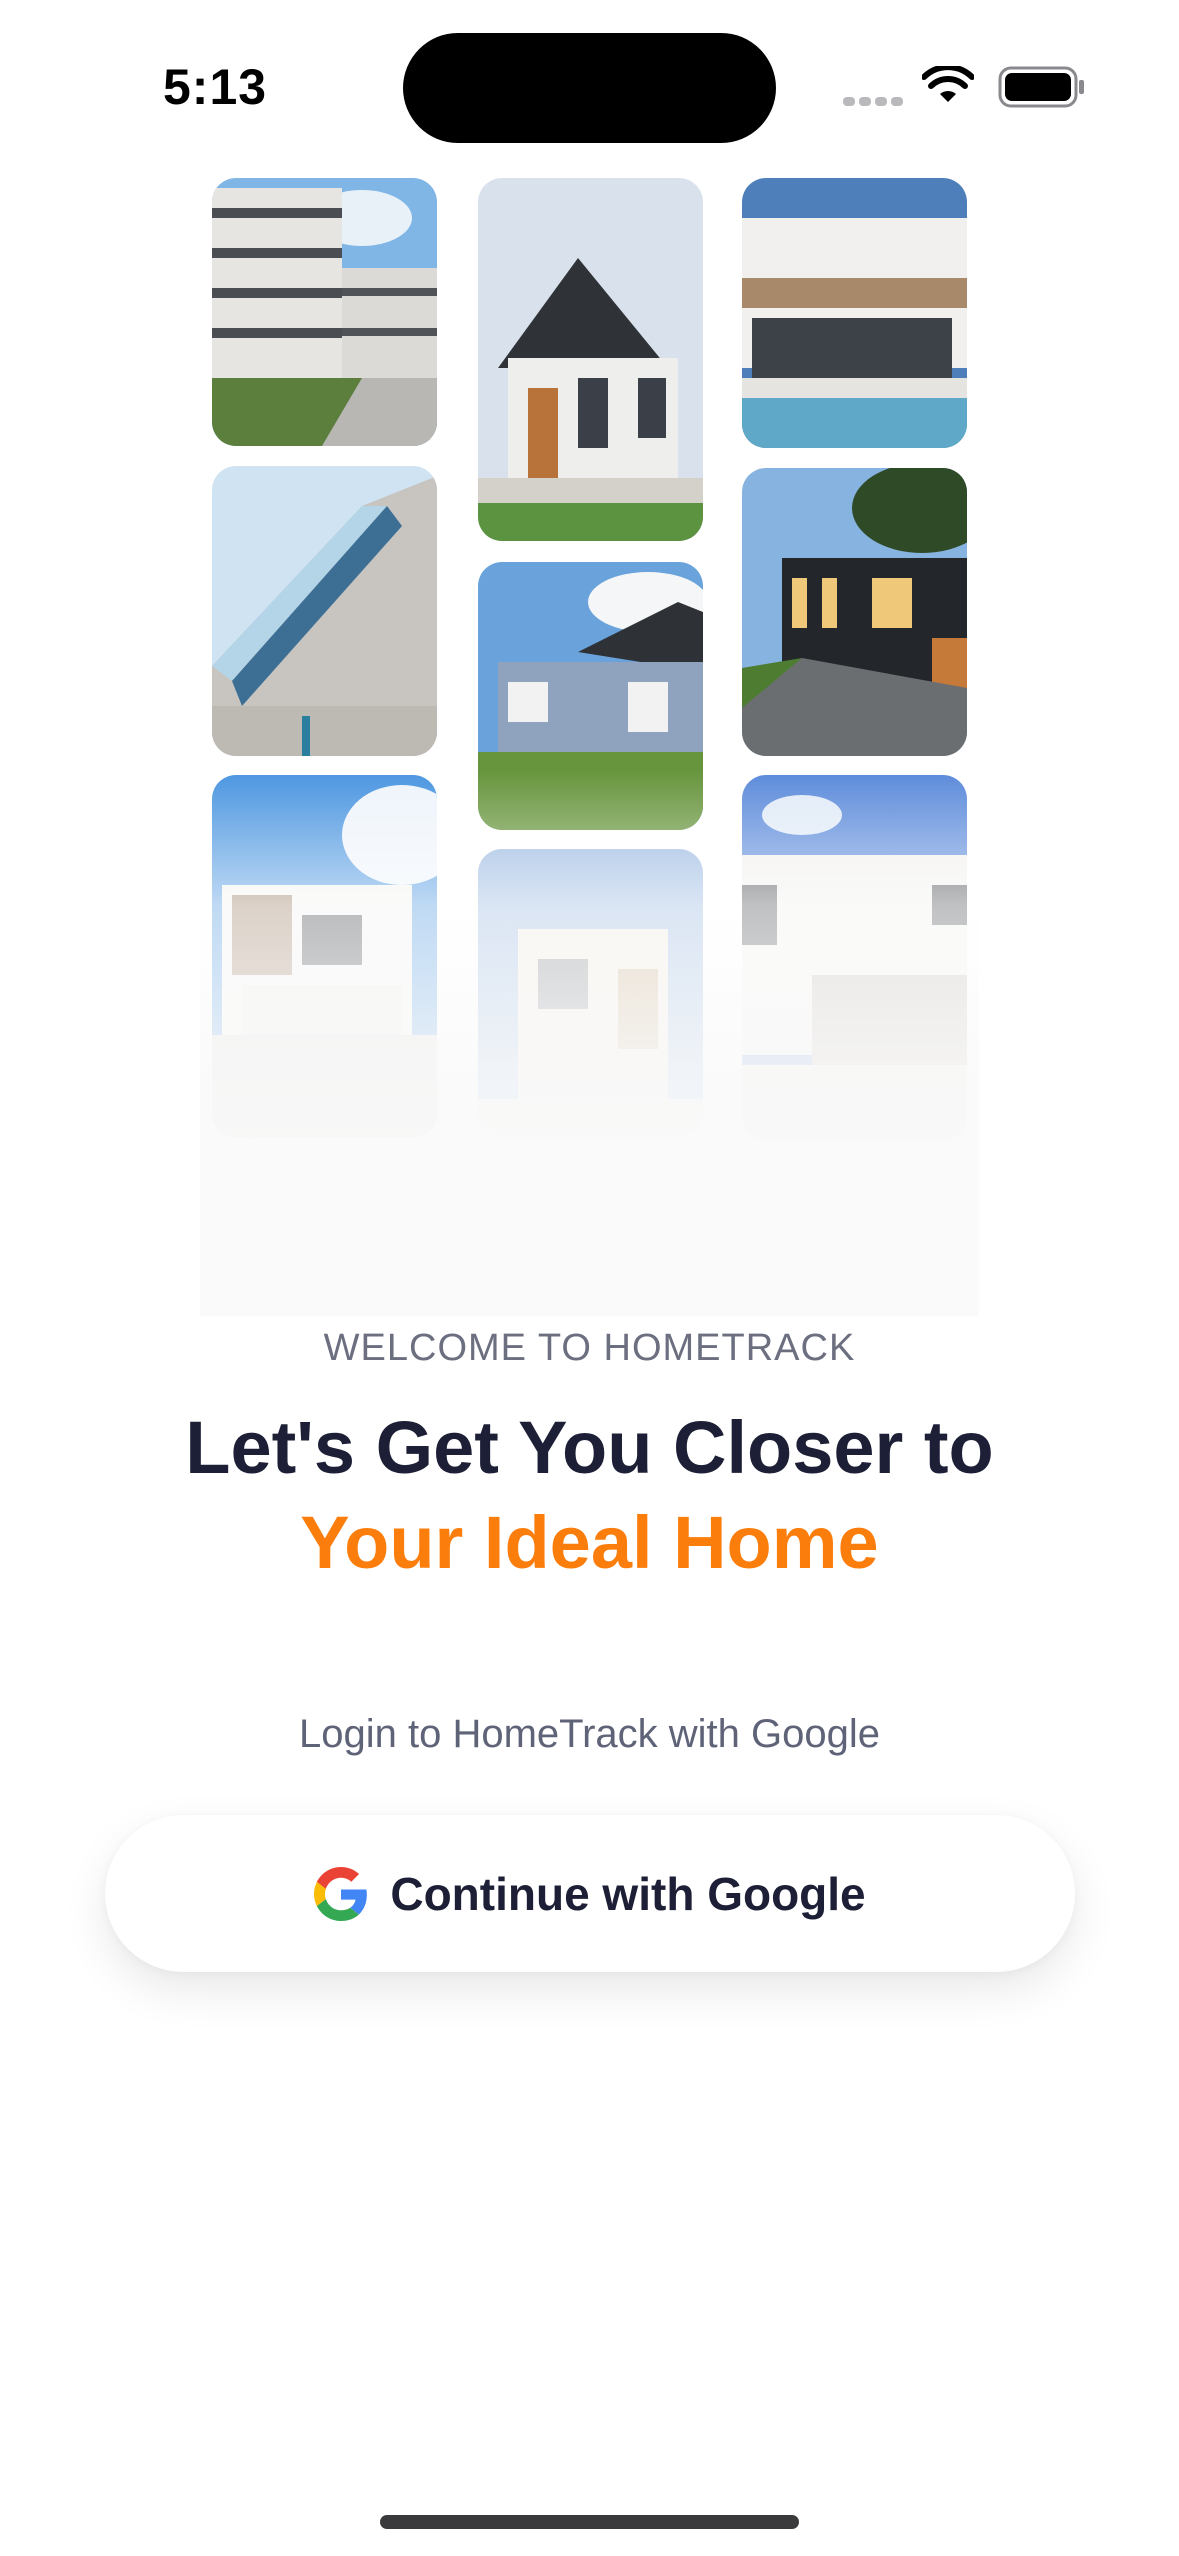  I want to click on home-indicator, so click(589, 2522).